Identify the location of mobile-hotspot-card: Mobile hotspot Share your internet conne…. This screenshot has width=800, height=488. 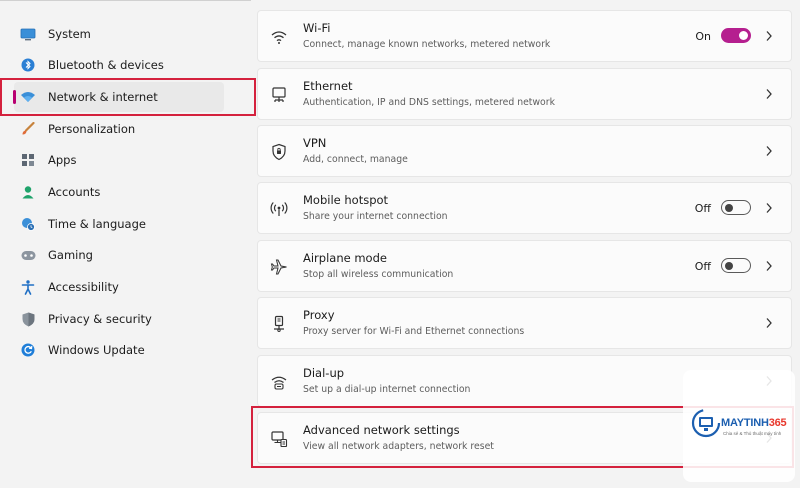
(524, 208).